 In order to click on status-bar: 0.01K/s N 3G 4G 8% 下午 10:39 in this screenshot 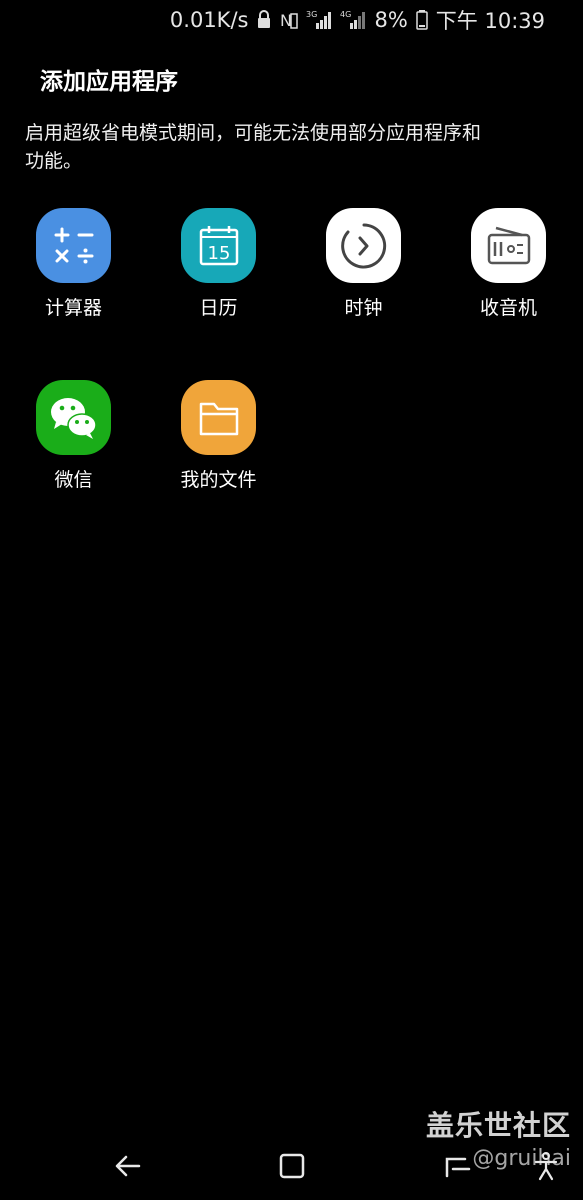, I will do `click(291, 20)`.